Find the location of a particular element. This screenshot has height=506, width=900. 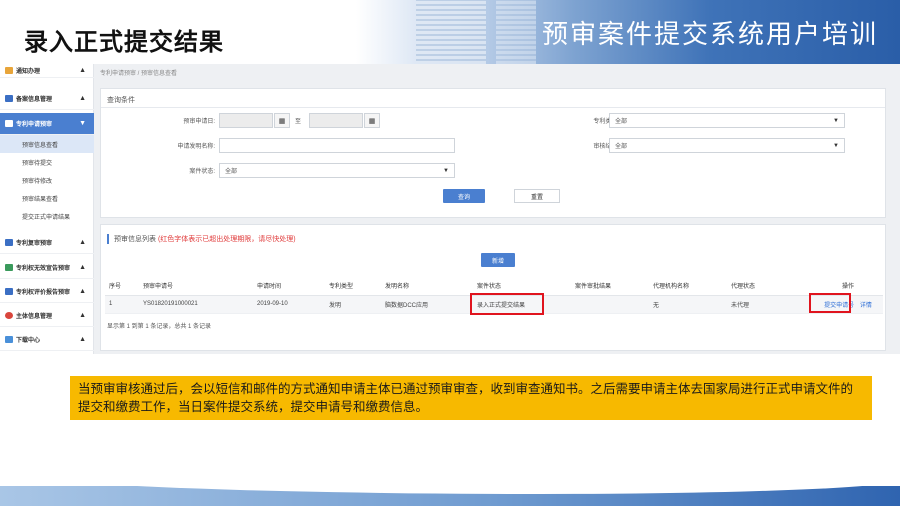

sidebar-item-patent-prereview: 专利申请预审 ▼ is located at coordinates (47, 124).